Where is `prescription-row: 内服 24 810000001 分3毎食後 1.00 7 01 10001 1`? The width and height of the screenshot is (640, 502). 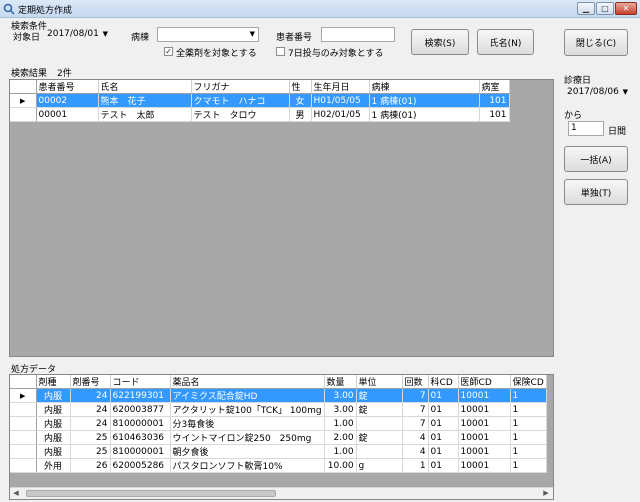 prescription-row: 内服 24 810000001 分3毎食後 1.00 7 01 10001 1 is located at coordinates (278, 423).